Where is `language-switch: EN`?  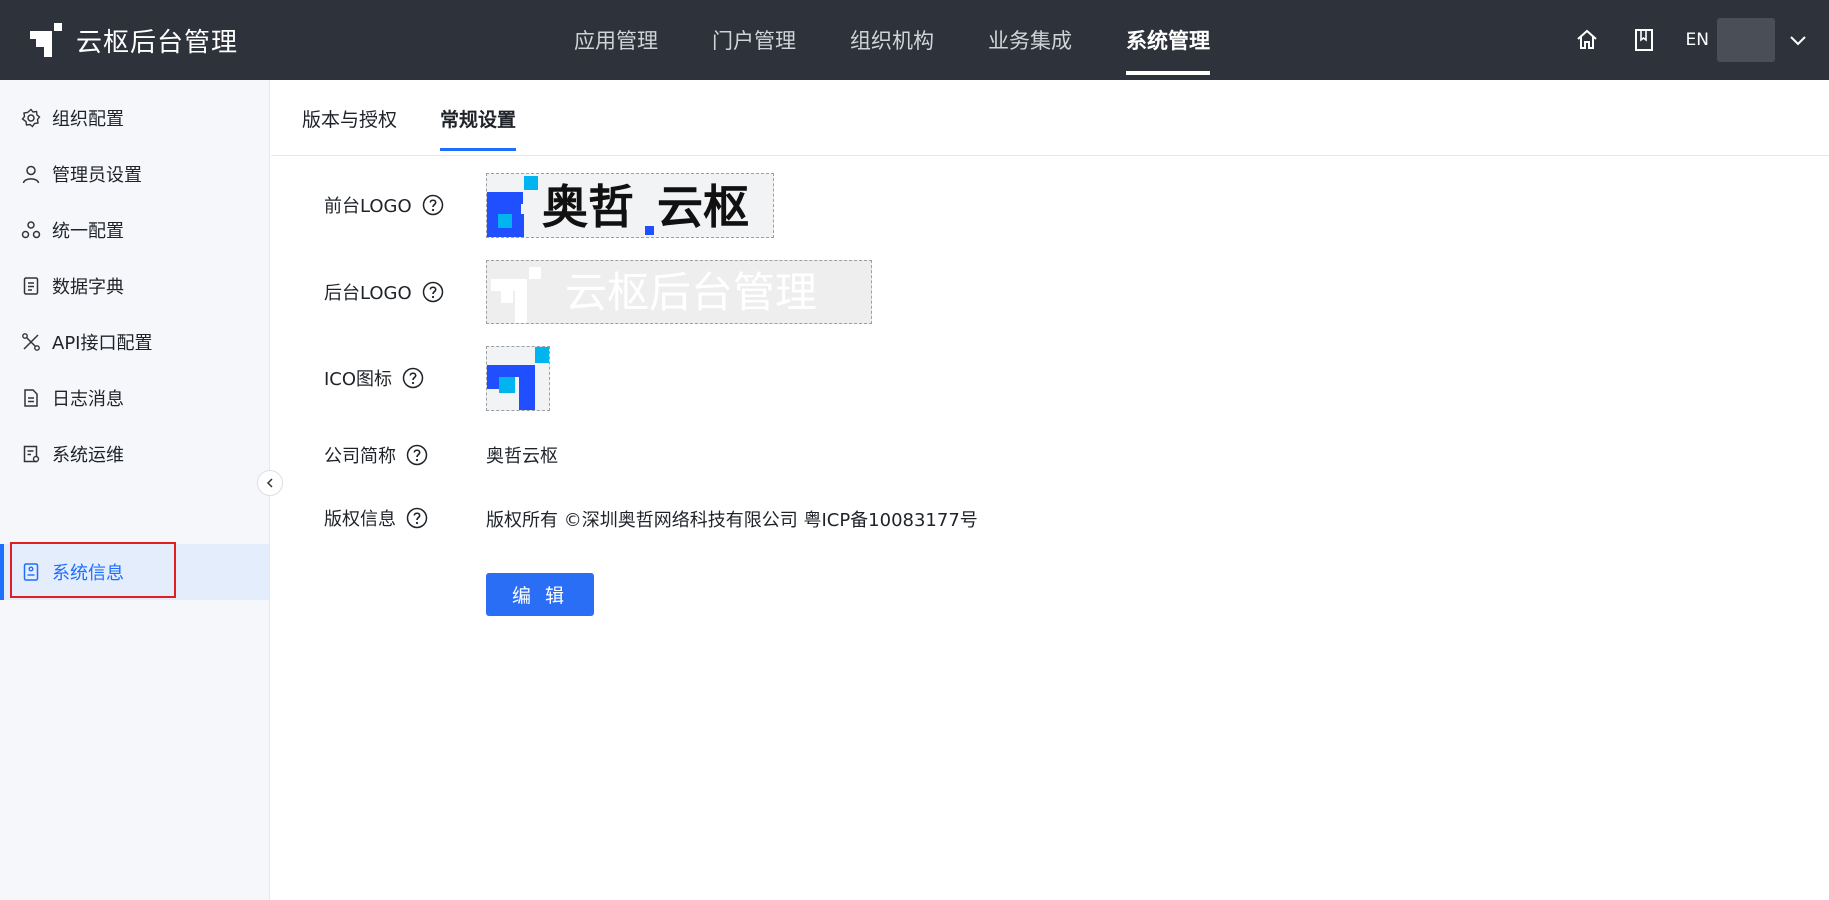
language-switch: EN is located at coordinates (1697, 40).